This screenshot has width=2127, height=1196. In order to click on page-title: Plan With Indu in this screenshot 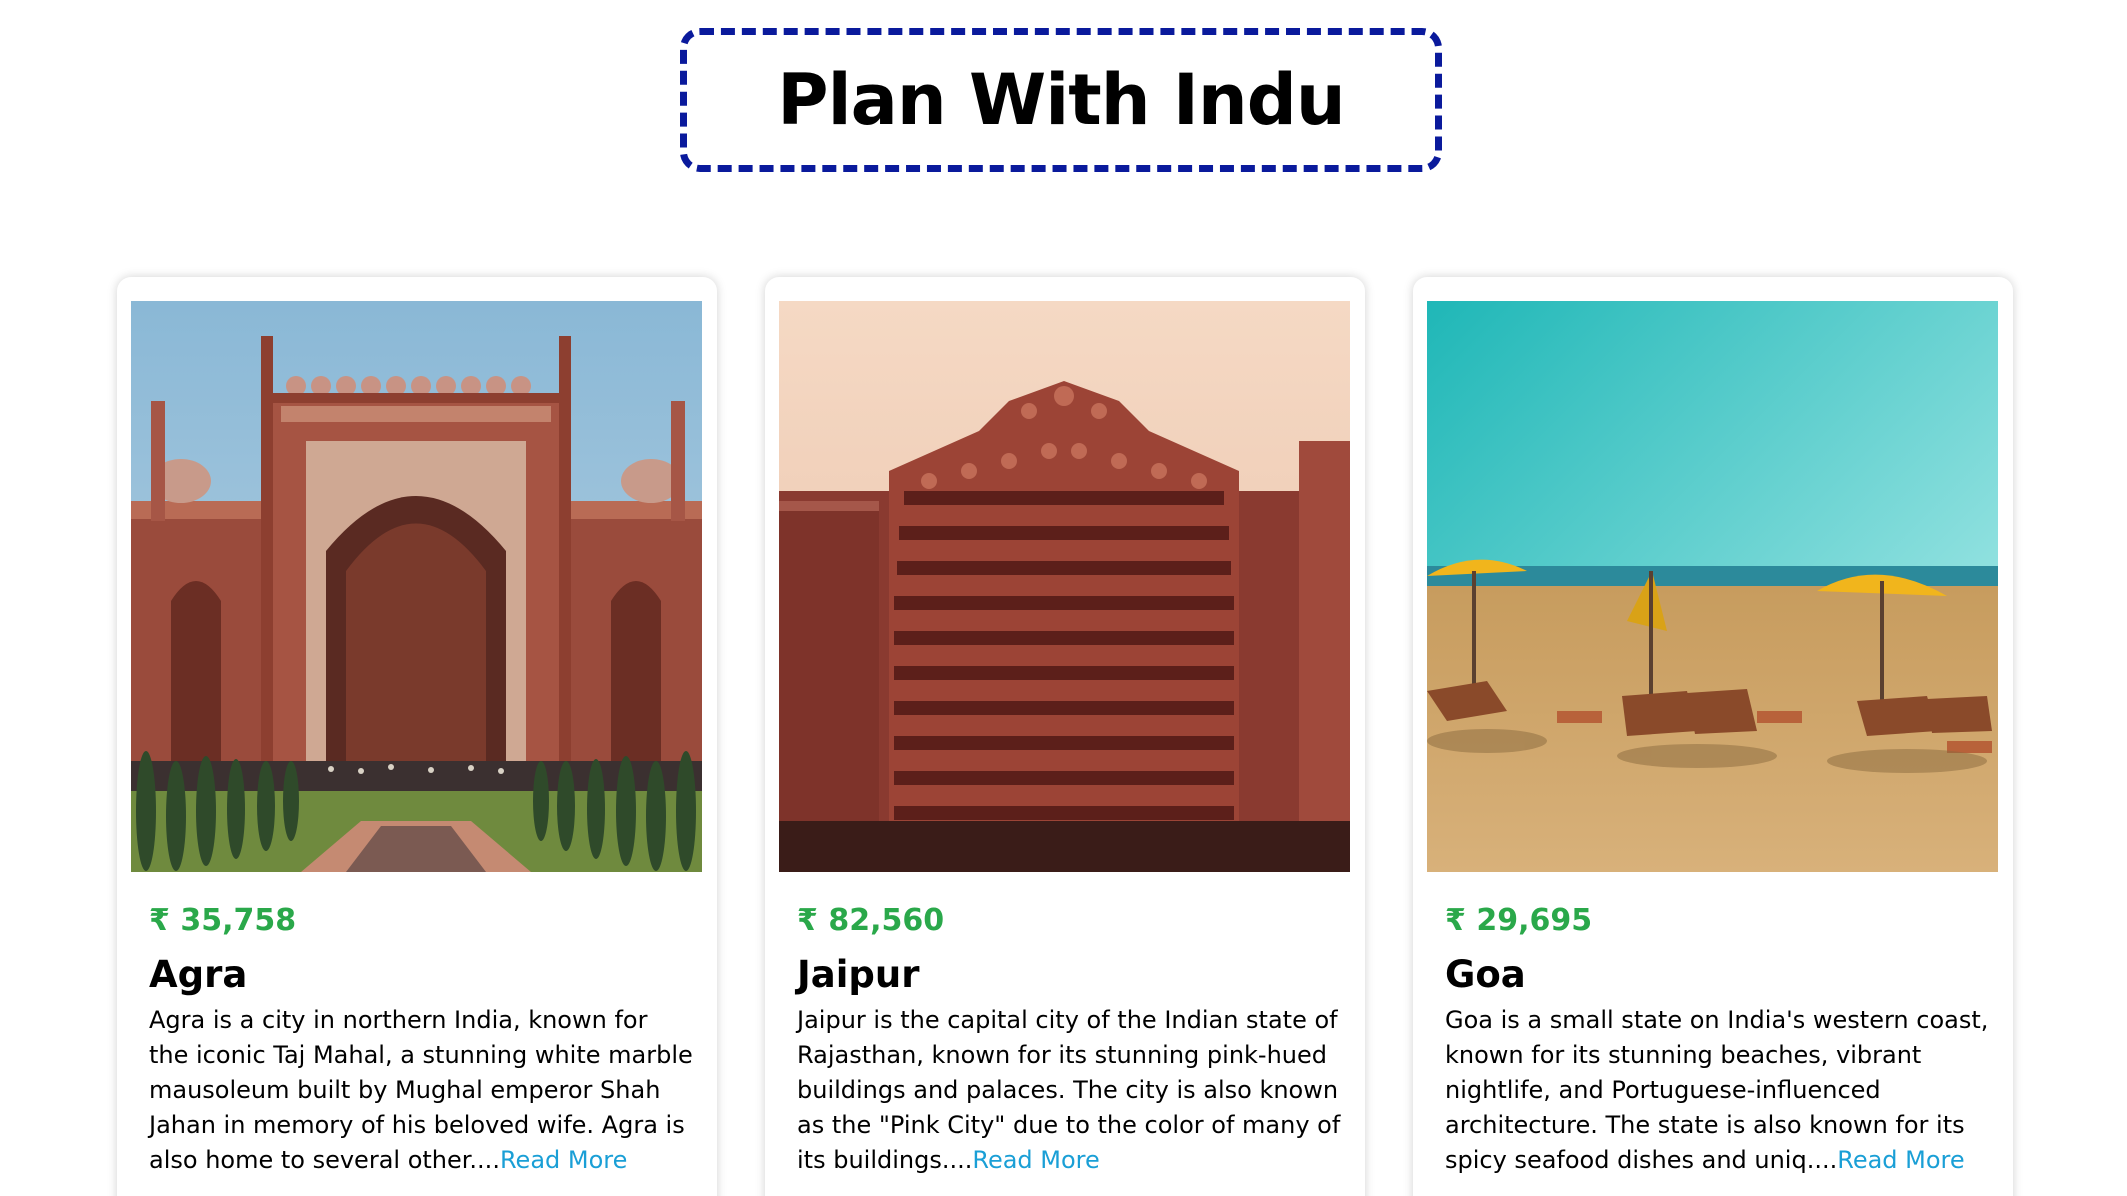, I will do `click(1061, 100)`.